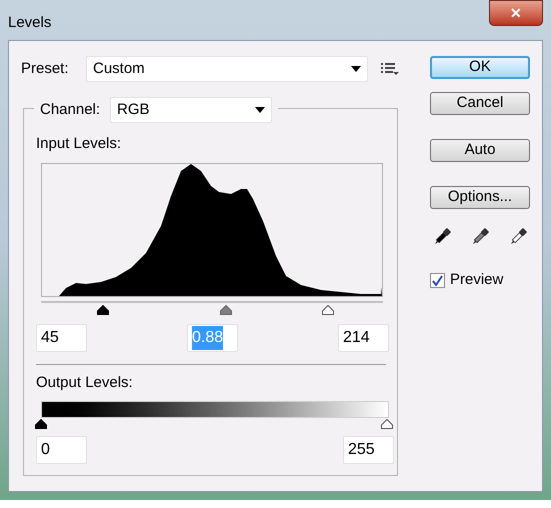 This screenshot has width=551, height=508. Describe the element at coordinates (368, 450) in the screenshot. I see `level-input-field: 255` at that location.